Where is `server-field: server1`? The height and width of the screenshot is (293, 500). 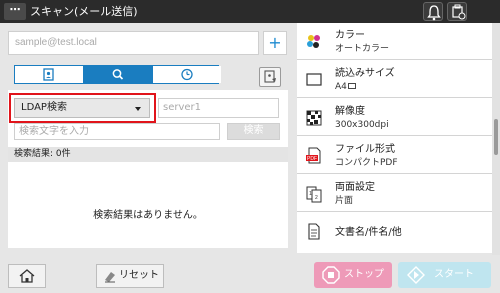 server-field: server1 is located at coordinates (218, 108).